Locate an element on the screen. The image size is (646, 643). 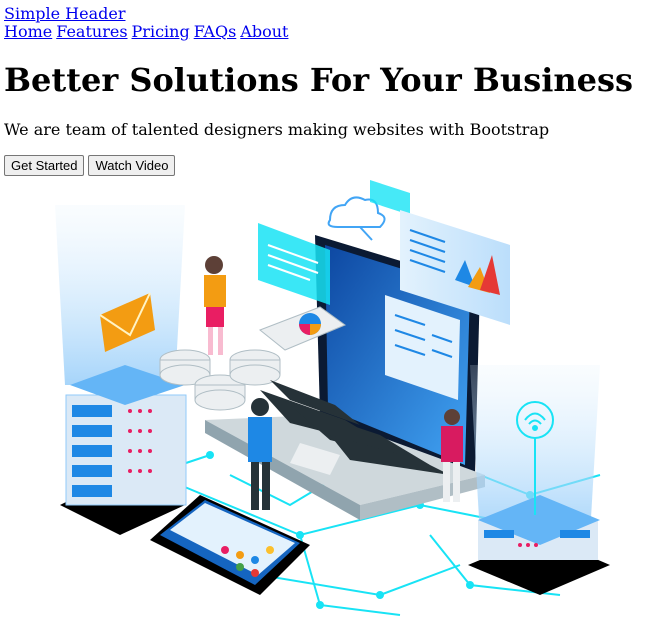
nav-pricing: Pricing is located at coordinates (161, 31).